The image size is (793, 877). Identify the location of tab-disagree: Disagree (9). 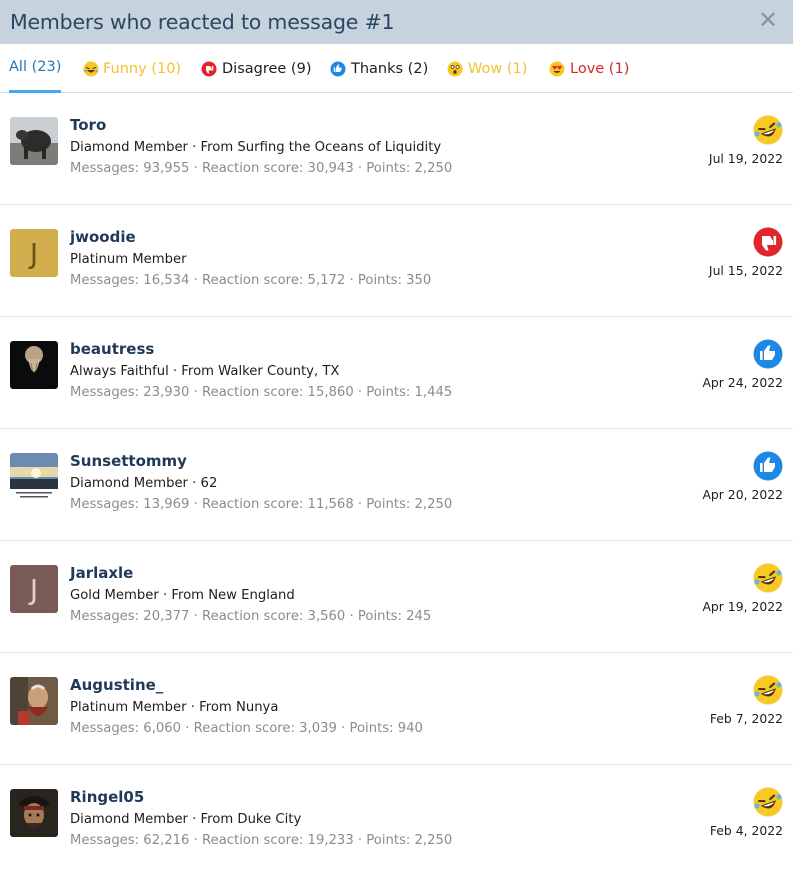
(256, 68).